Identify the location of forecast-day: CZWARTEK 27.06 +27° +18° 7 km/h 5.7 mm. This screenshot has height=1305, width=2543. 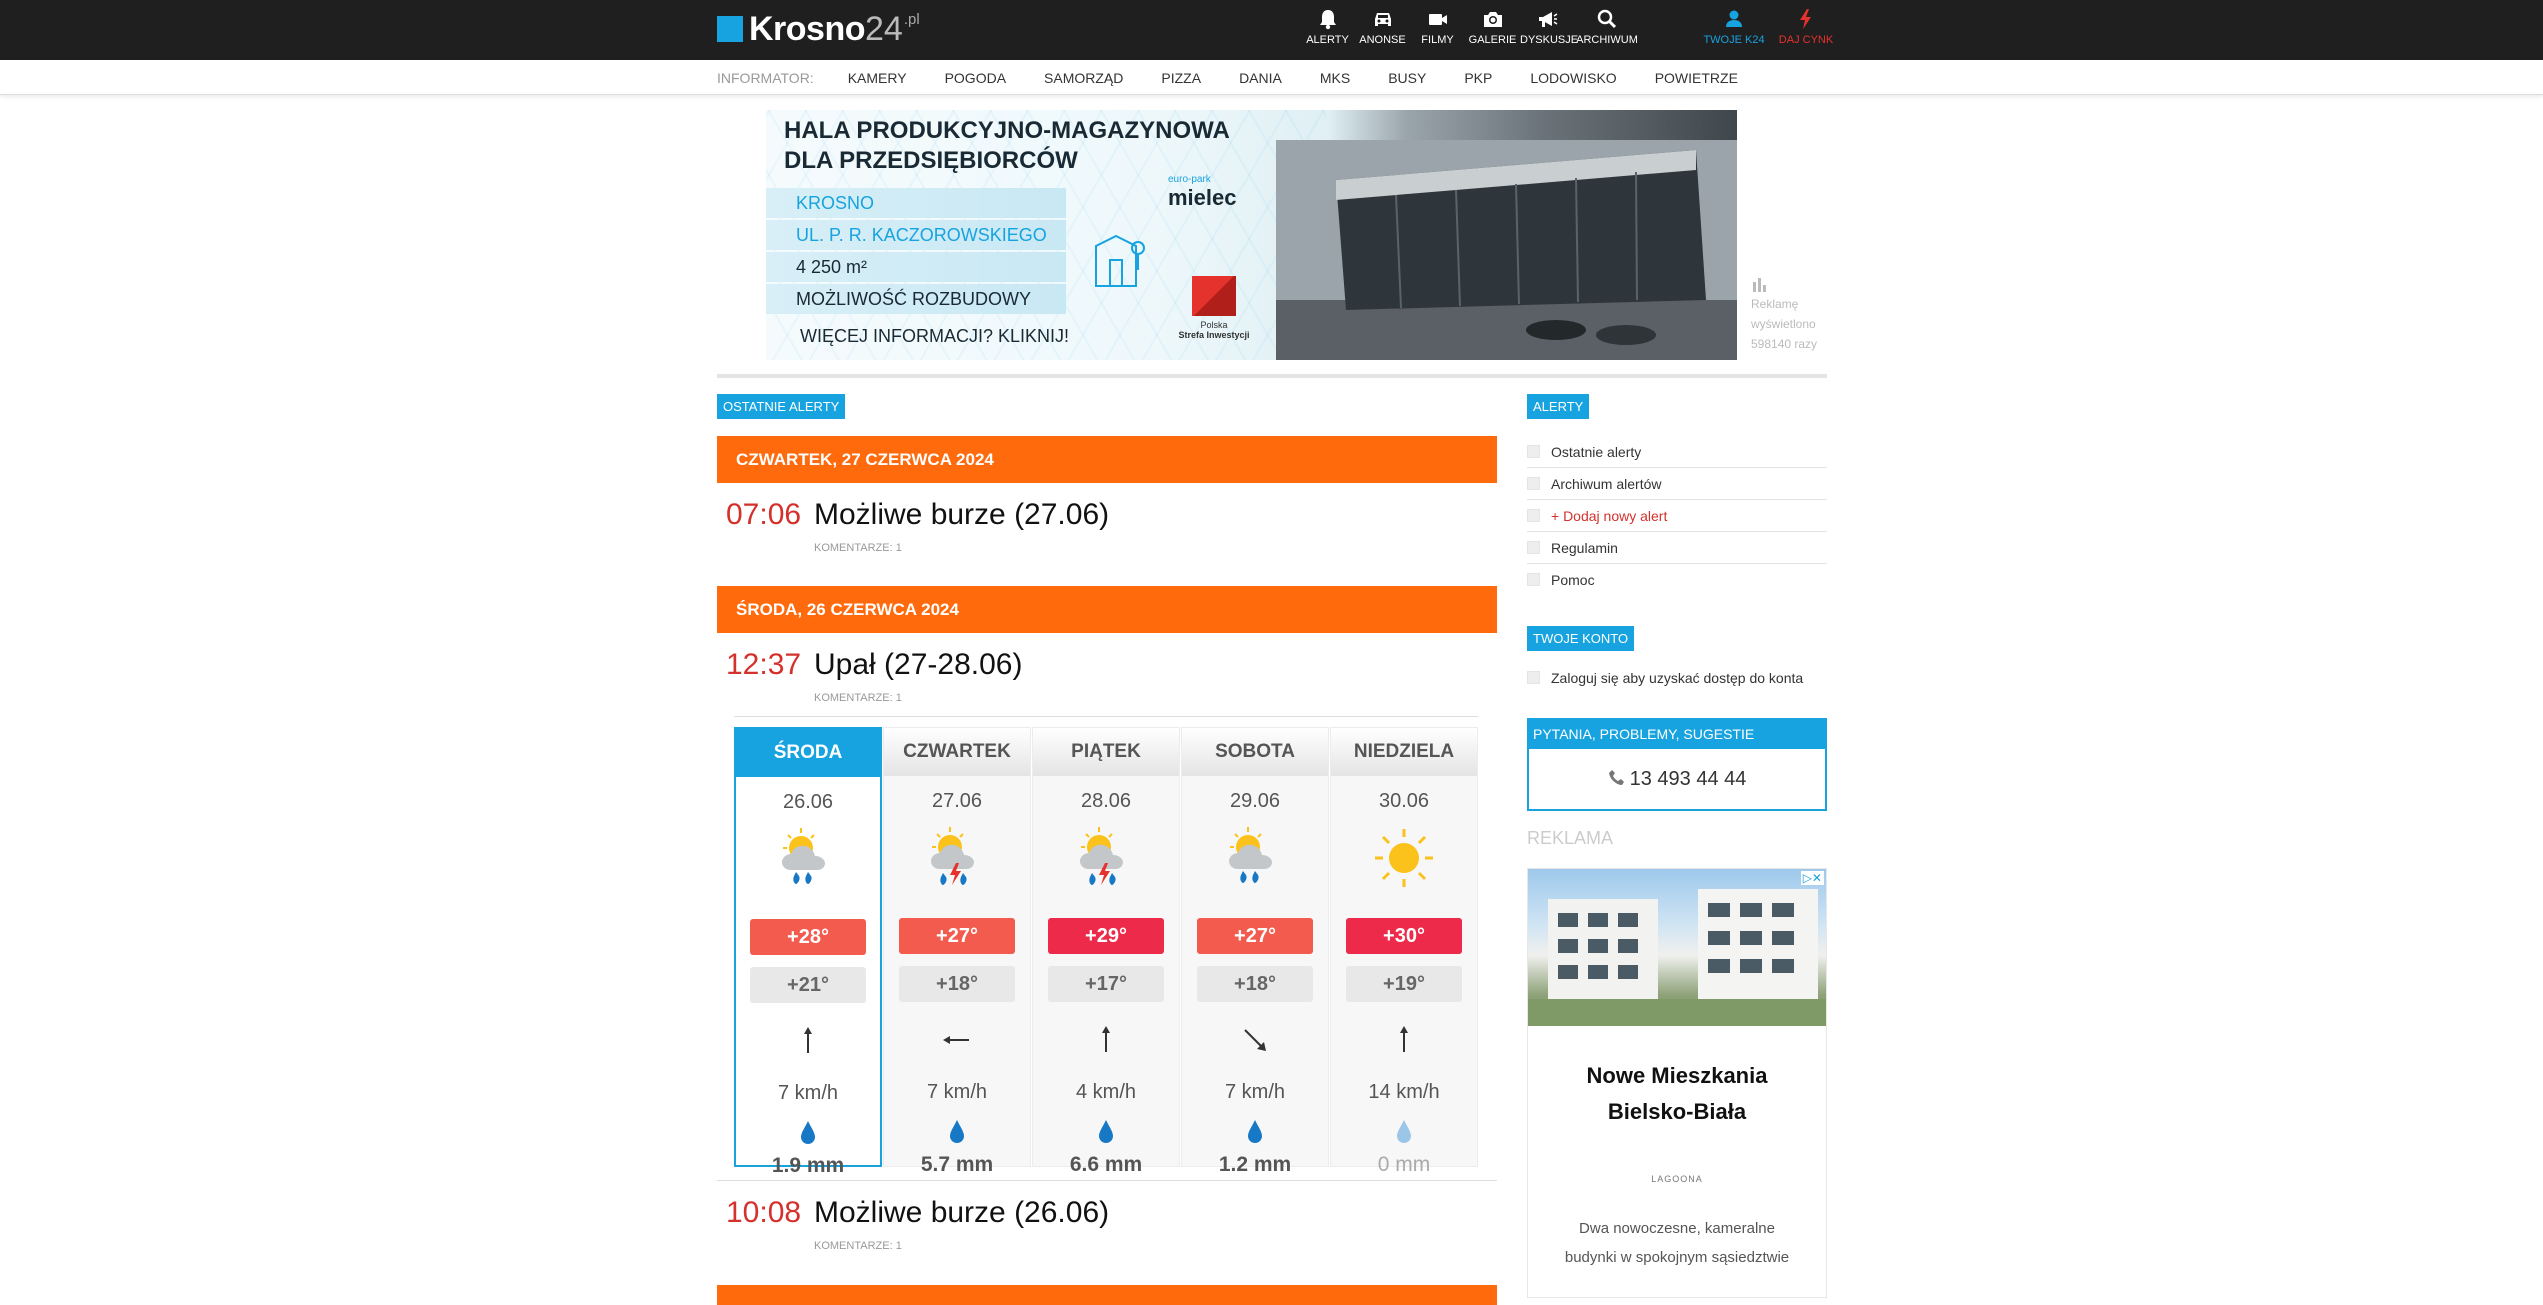
(957, 951).